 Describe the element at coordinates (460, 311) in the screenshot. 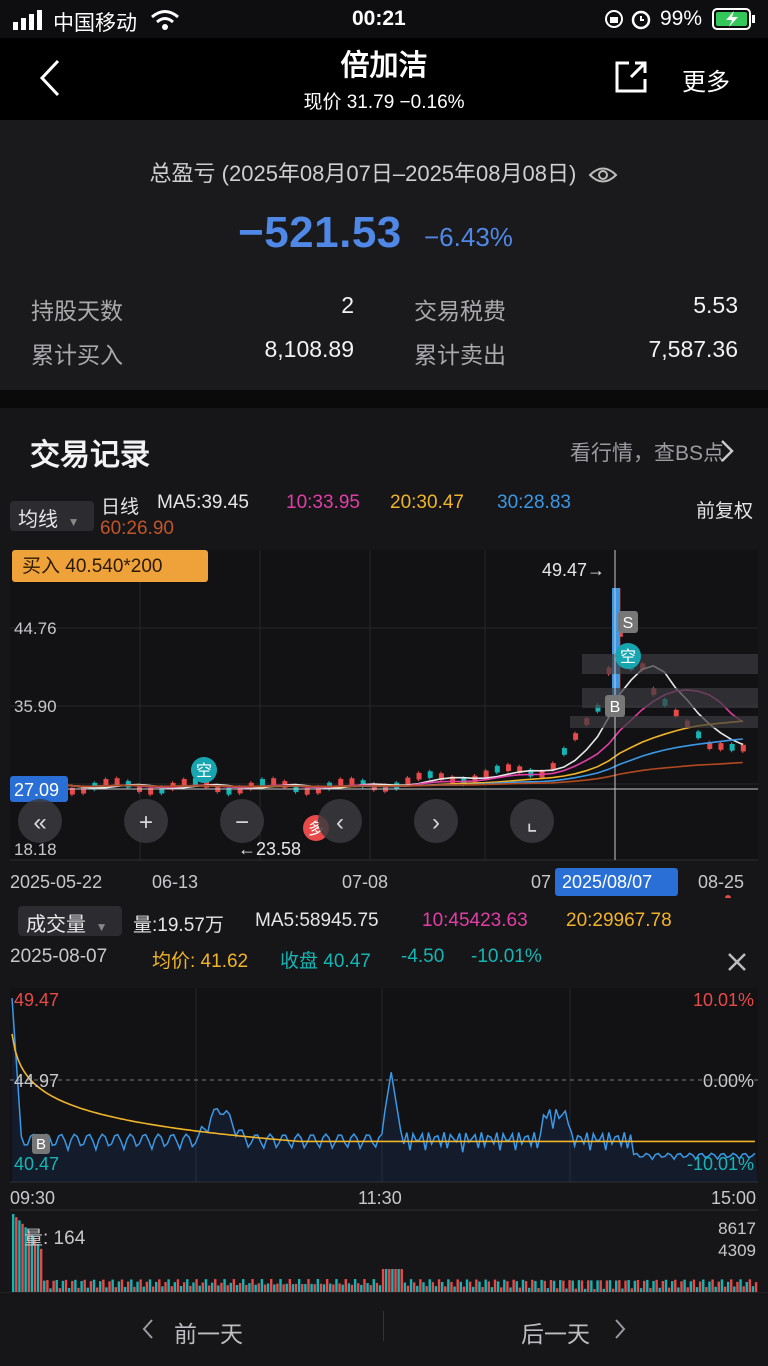

I see `tax-fee-label: 交易税费` at that location.